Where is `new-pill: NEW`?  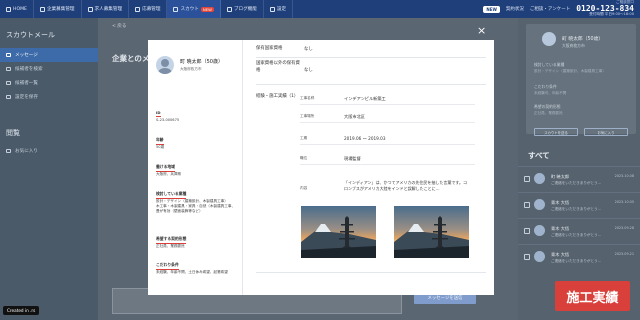
new-pill: NEW is located at coordinates (491, 9).